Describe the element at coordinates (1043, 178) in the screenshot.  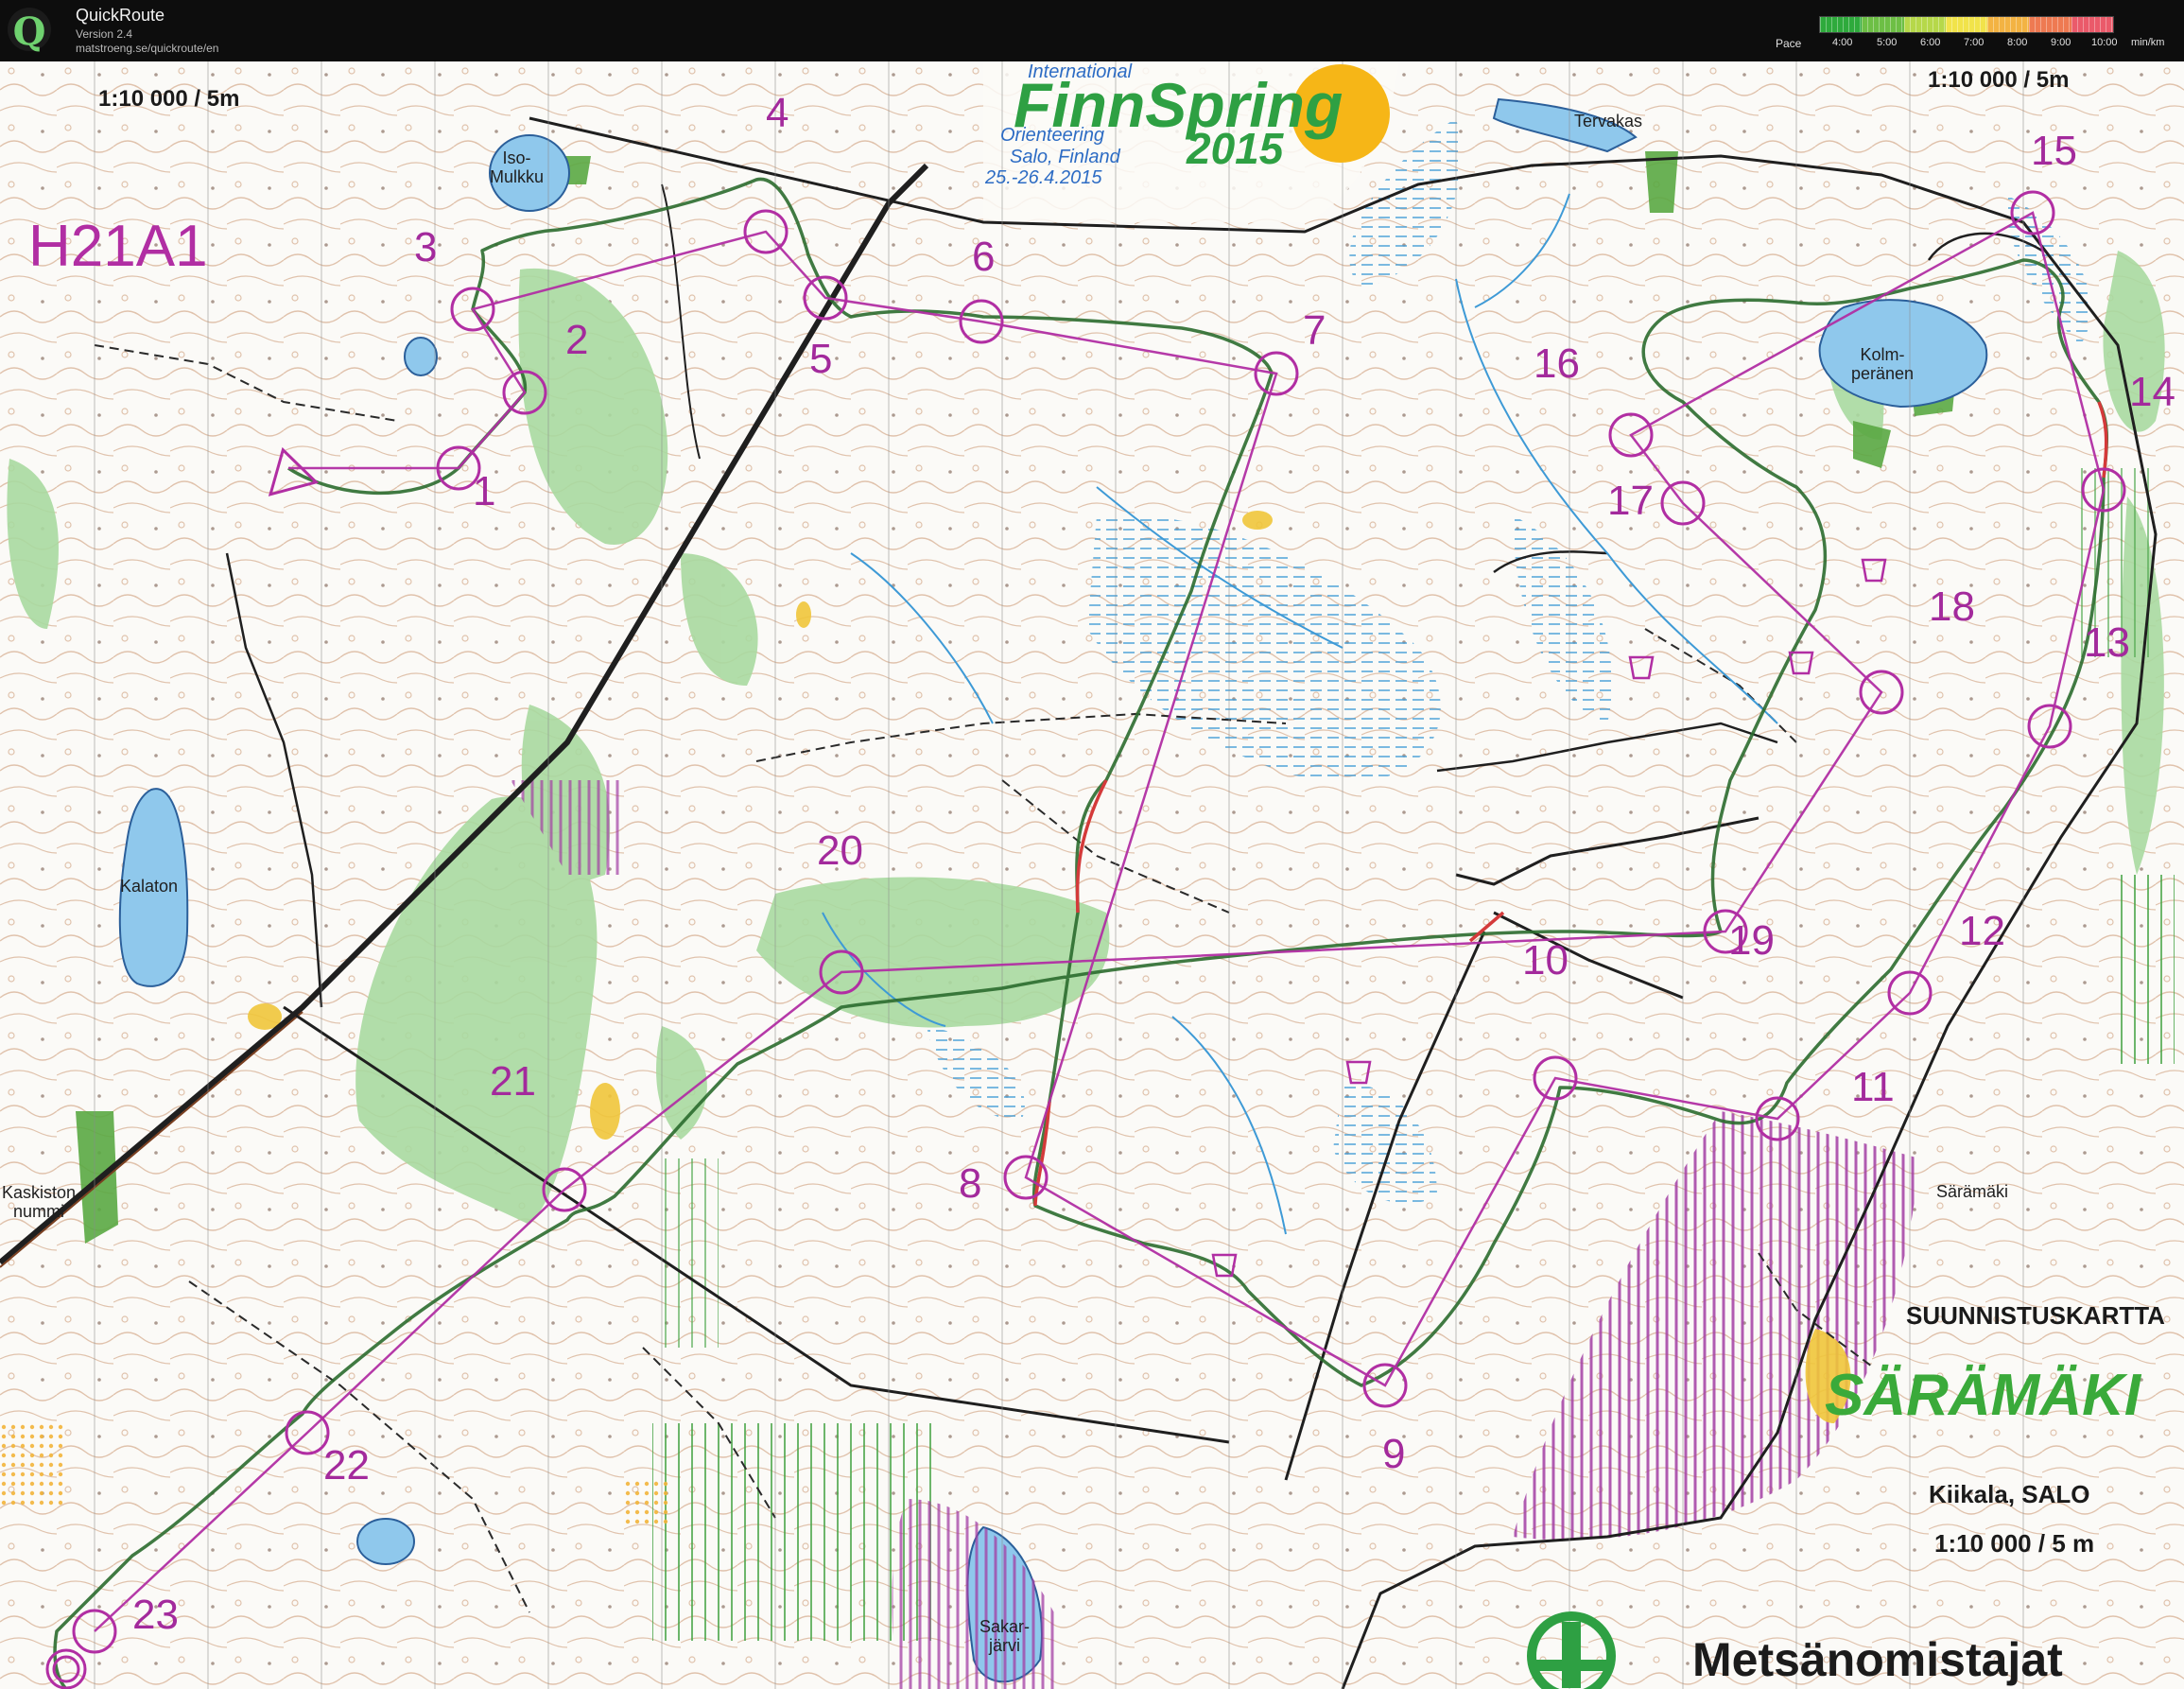
I see `event-dates: 25.-26.4.2015` at that location.